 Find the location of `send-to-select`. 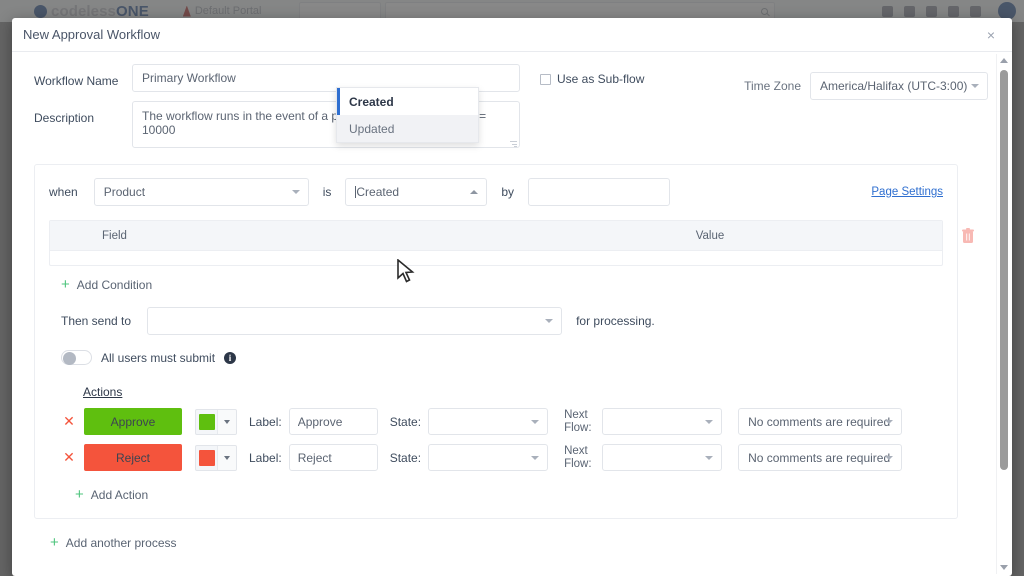

send-to-select is located at coordinates (355, 321).